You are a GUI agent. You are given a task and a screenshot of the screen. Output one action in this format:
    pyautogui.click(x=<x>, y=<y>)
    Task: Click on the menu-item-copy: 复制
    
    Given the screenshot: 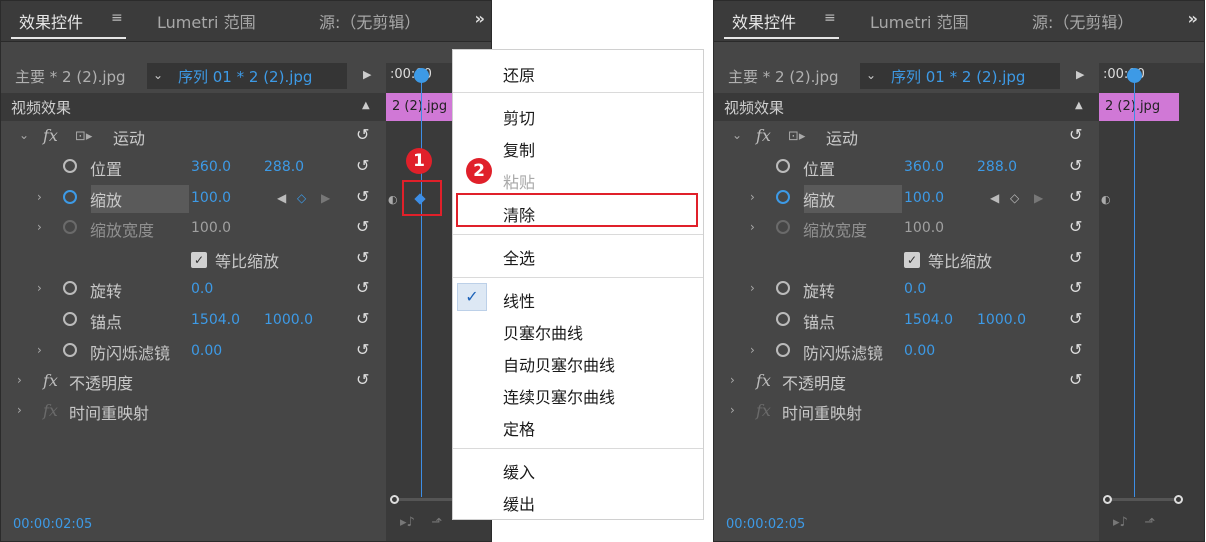 What is the action you would take?
    pyautogui.click(x=519, y=149)
    